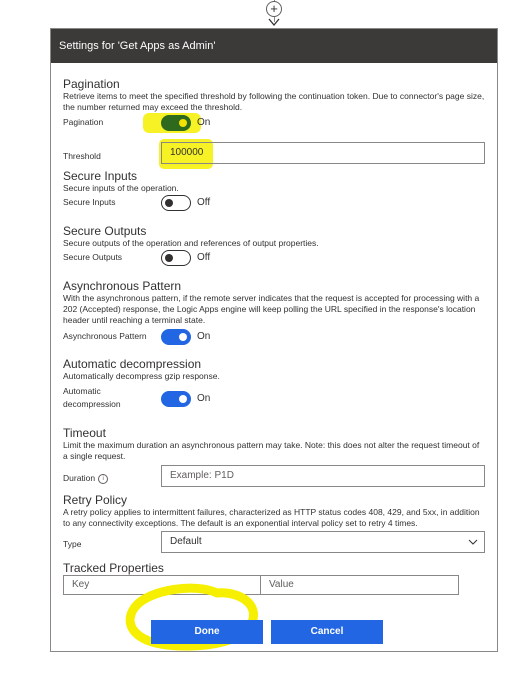  Describe the element at coordinates (207, 632) in the screenshot. I see `done-button: Done` at that location.